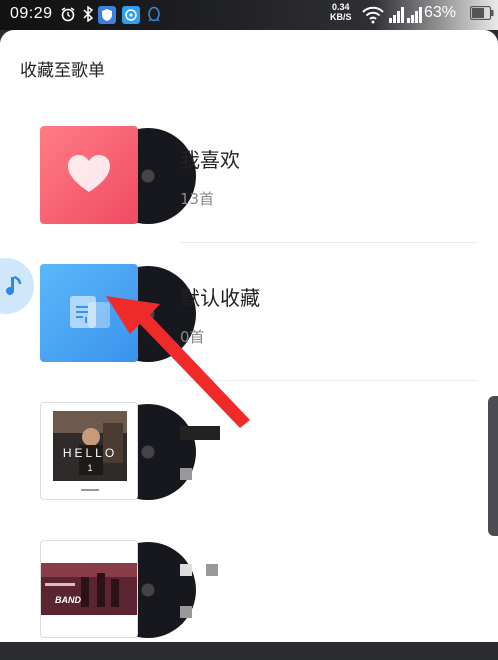 This screenshot has width=498, height=660. I want to click on album-art-hello: HELLO 1, so click(89, 451).